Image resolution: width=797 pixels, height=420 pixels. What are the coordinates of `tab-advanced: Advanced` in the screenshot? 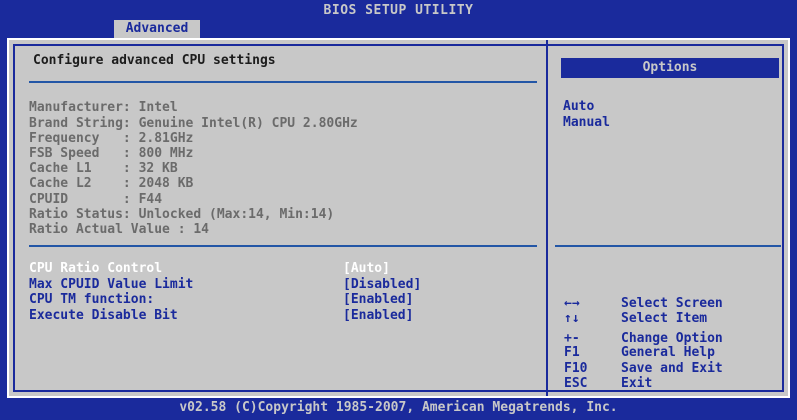 It's located at (157, 29).